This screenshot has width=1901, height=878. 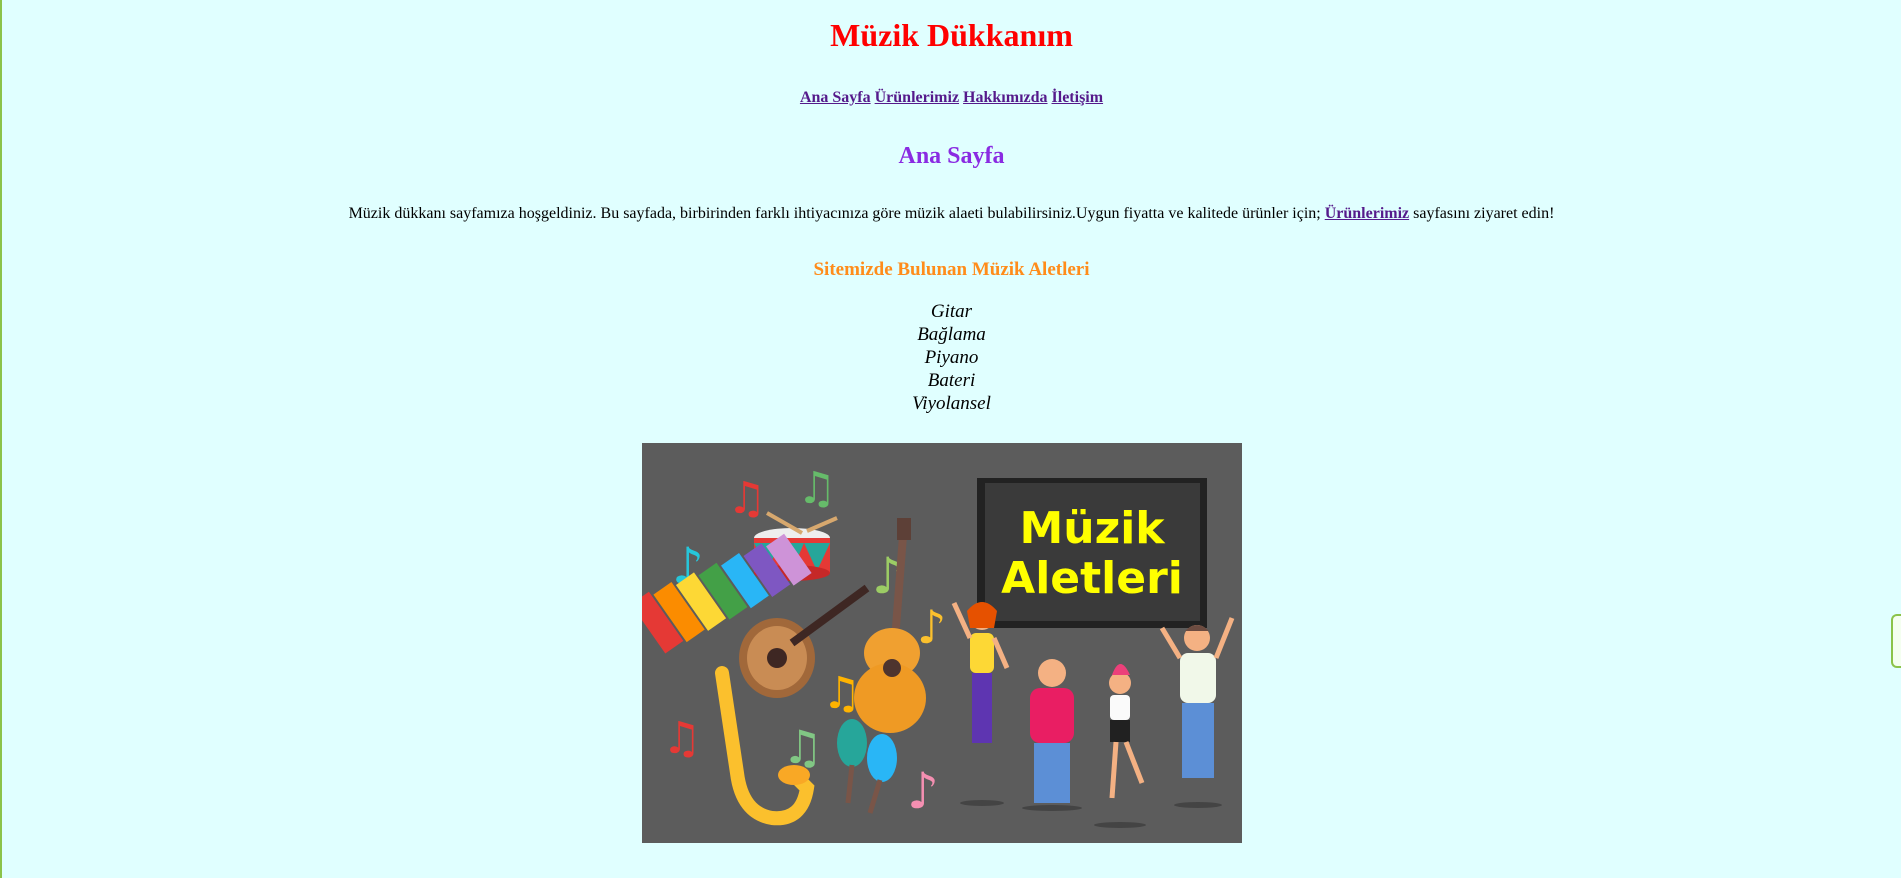 What do you see at coordinates (1092, 528) in the screenshot?
I see `board-text-line1: Müzik` at bounding box center [1092, 528].